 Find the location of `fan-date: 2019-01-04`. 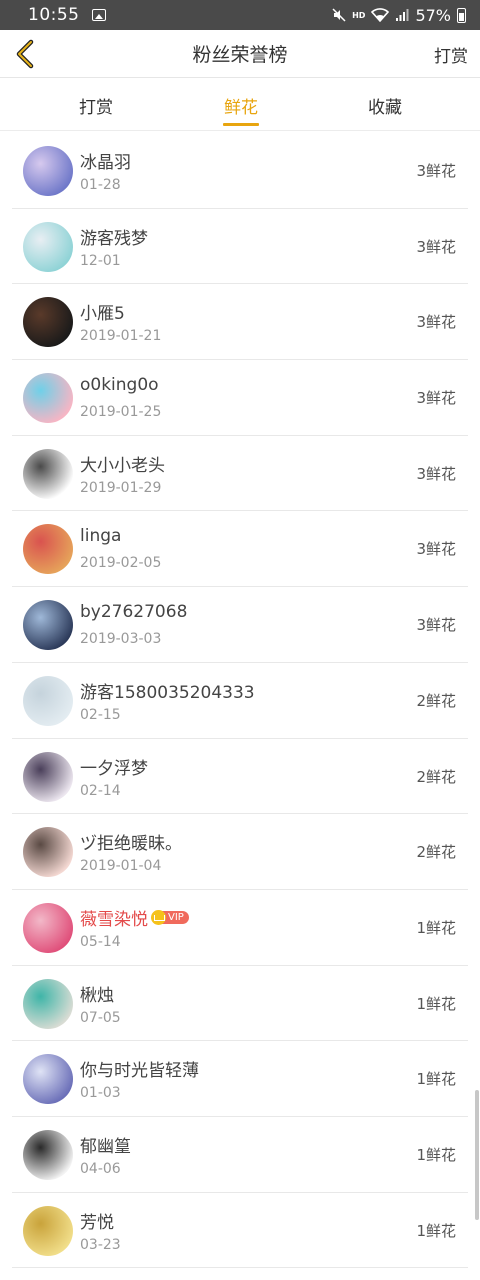

fan-date: 2019-01-04 is located at coordinates (121, 866).